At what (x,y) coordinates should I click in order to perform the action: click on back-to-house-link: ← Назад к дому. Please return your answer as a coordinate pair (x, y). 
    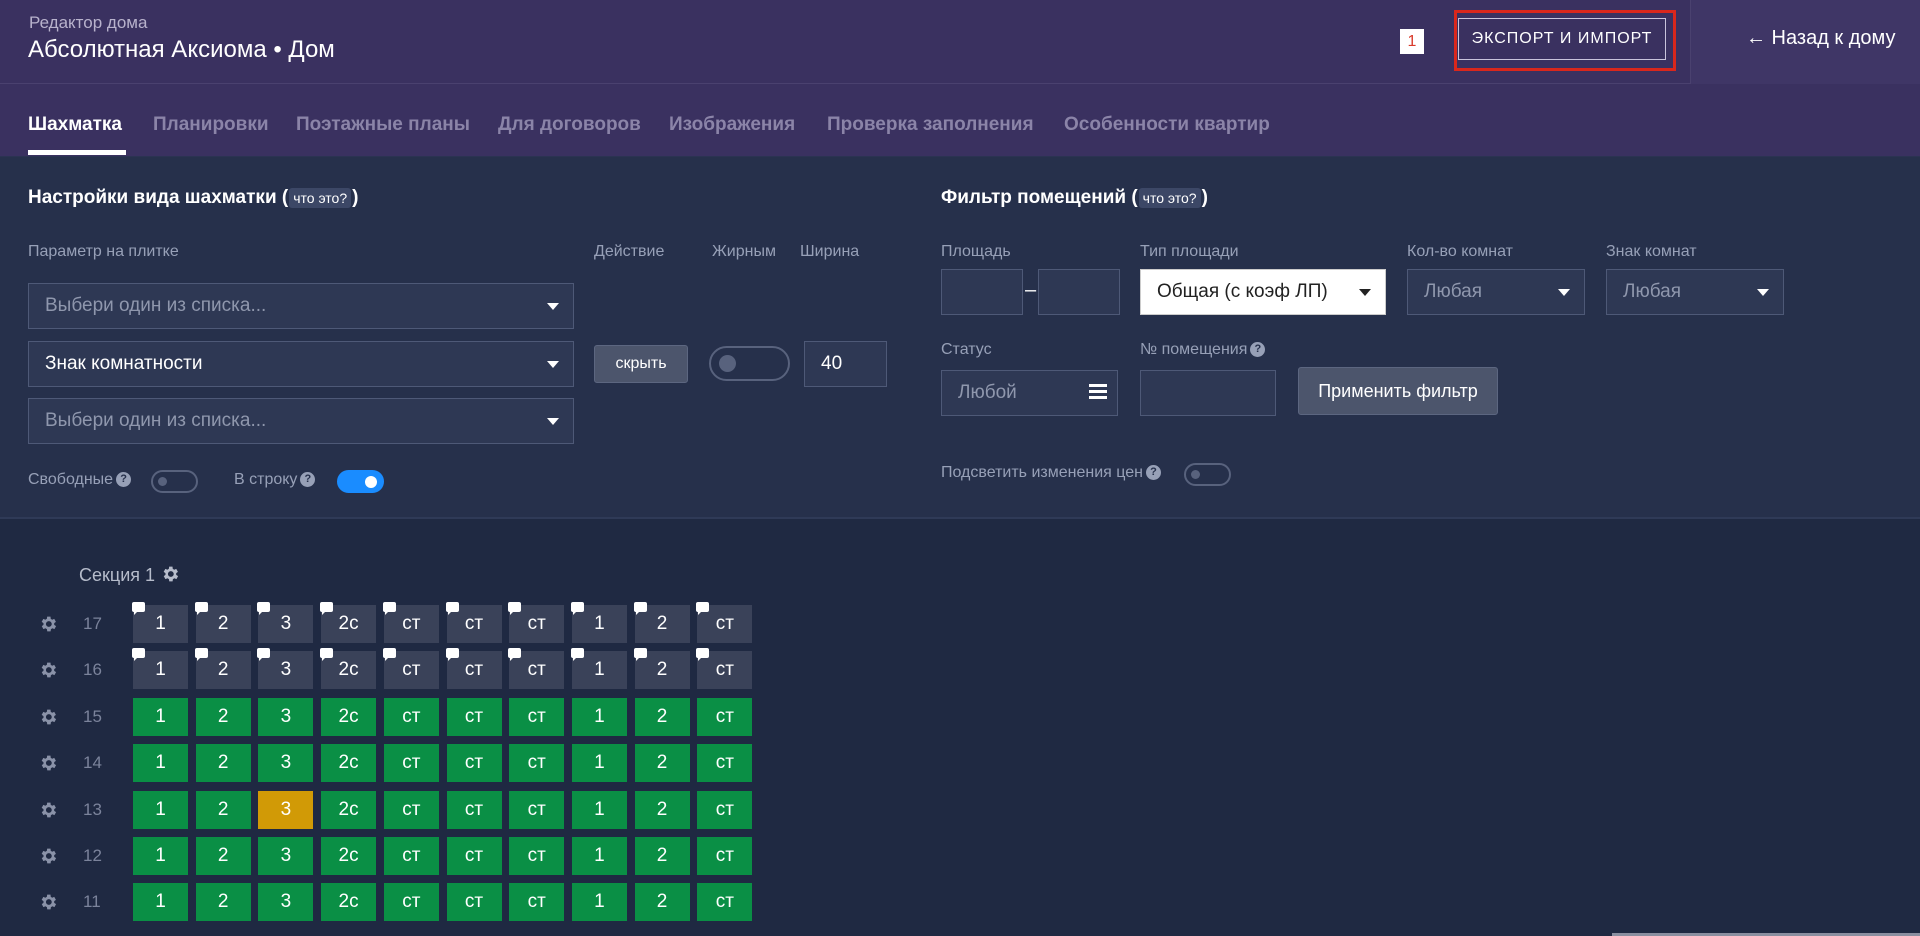
    Looking at the image, I should click on (1821, 38).